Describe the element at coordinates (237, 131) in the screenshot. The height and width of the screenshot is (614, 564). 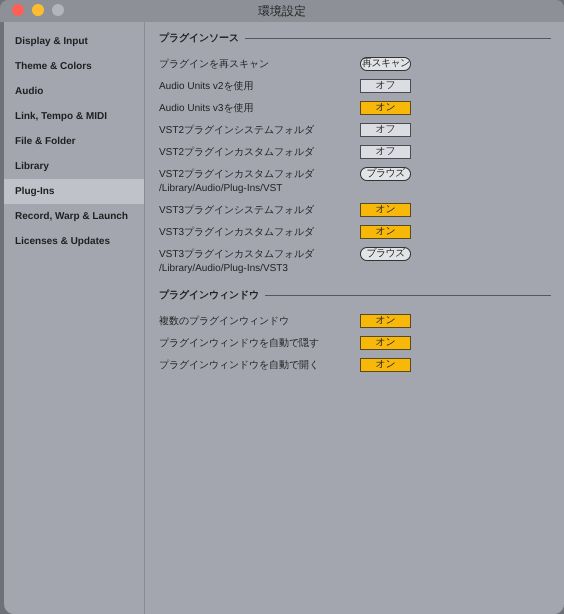
I see `setting-label: VST2プラグインシステムフォルダ` at that location.